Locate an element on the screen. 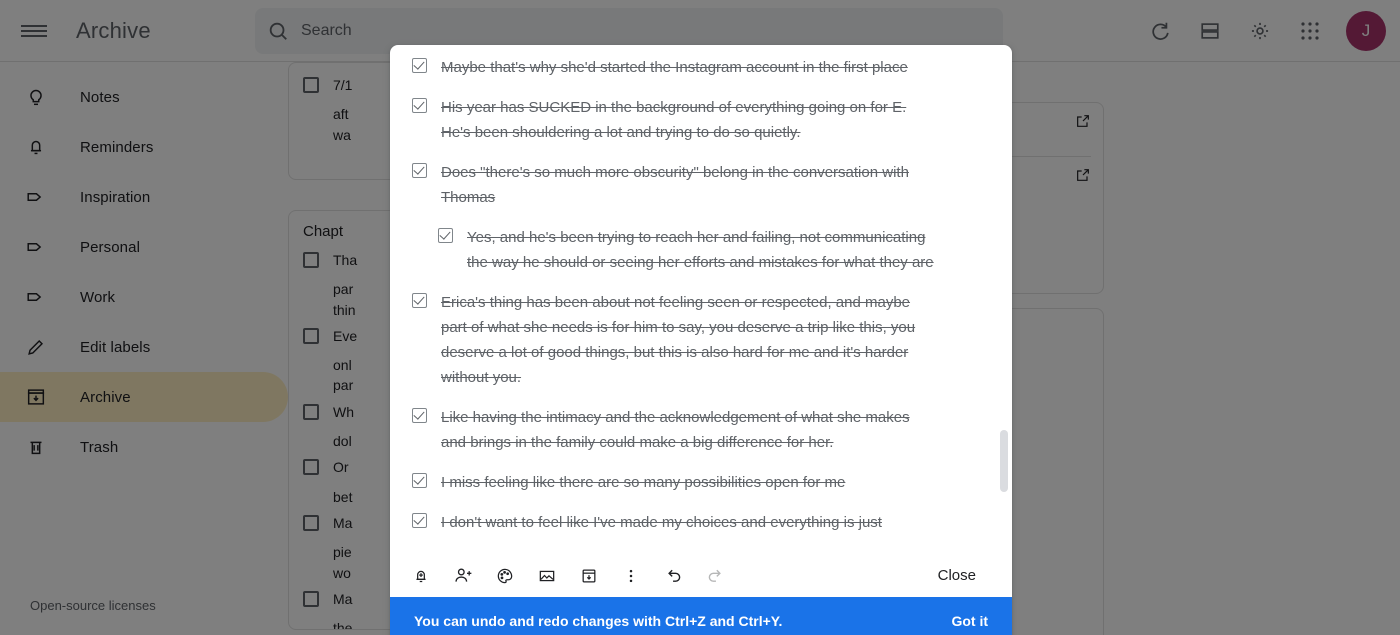 This screenshot has width=1400, height=635. collaborator-button is located at coordinates (463, 576).